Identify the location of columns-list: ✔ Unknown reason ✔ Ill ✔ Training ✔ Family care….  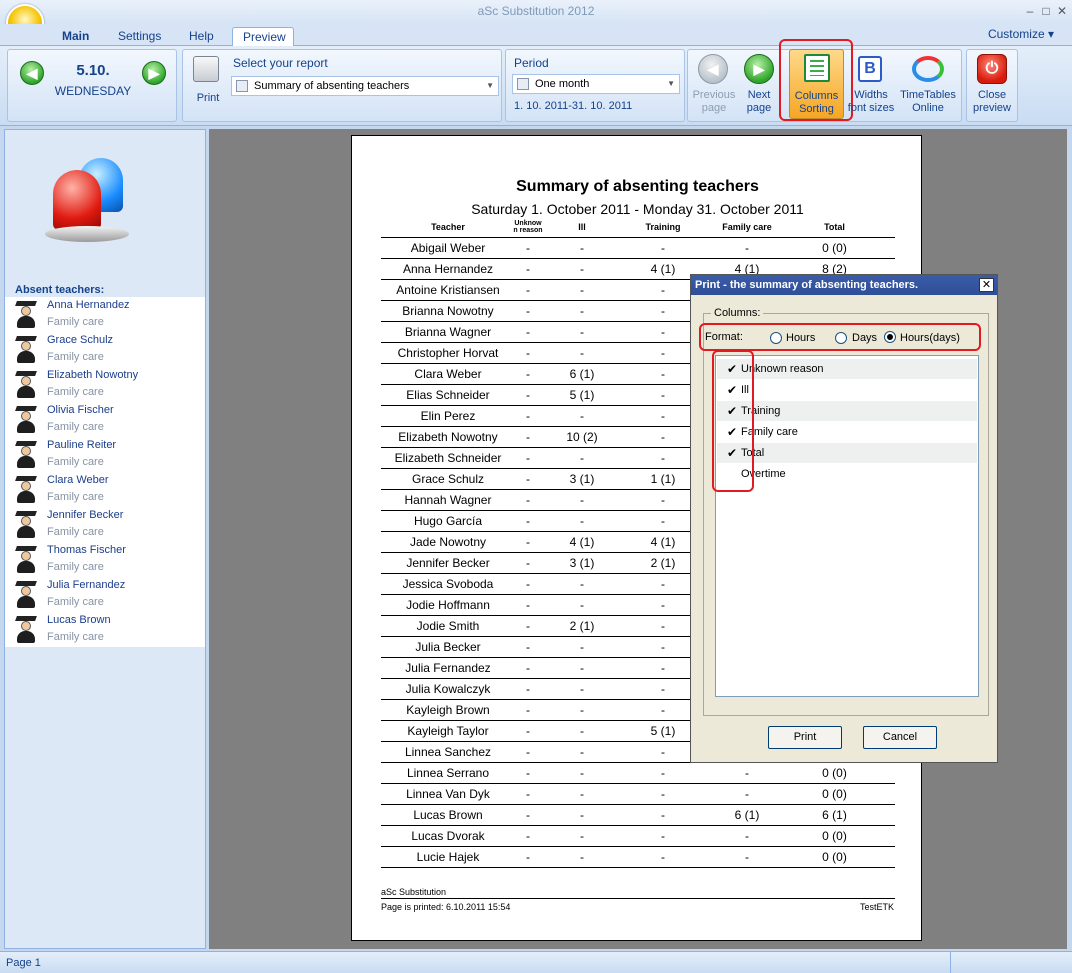
(847, 526).